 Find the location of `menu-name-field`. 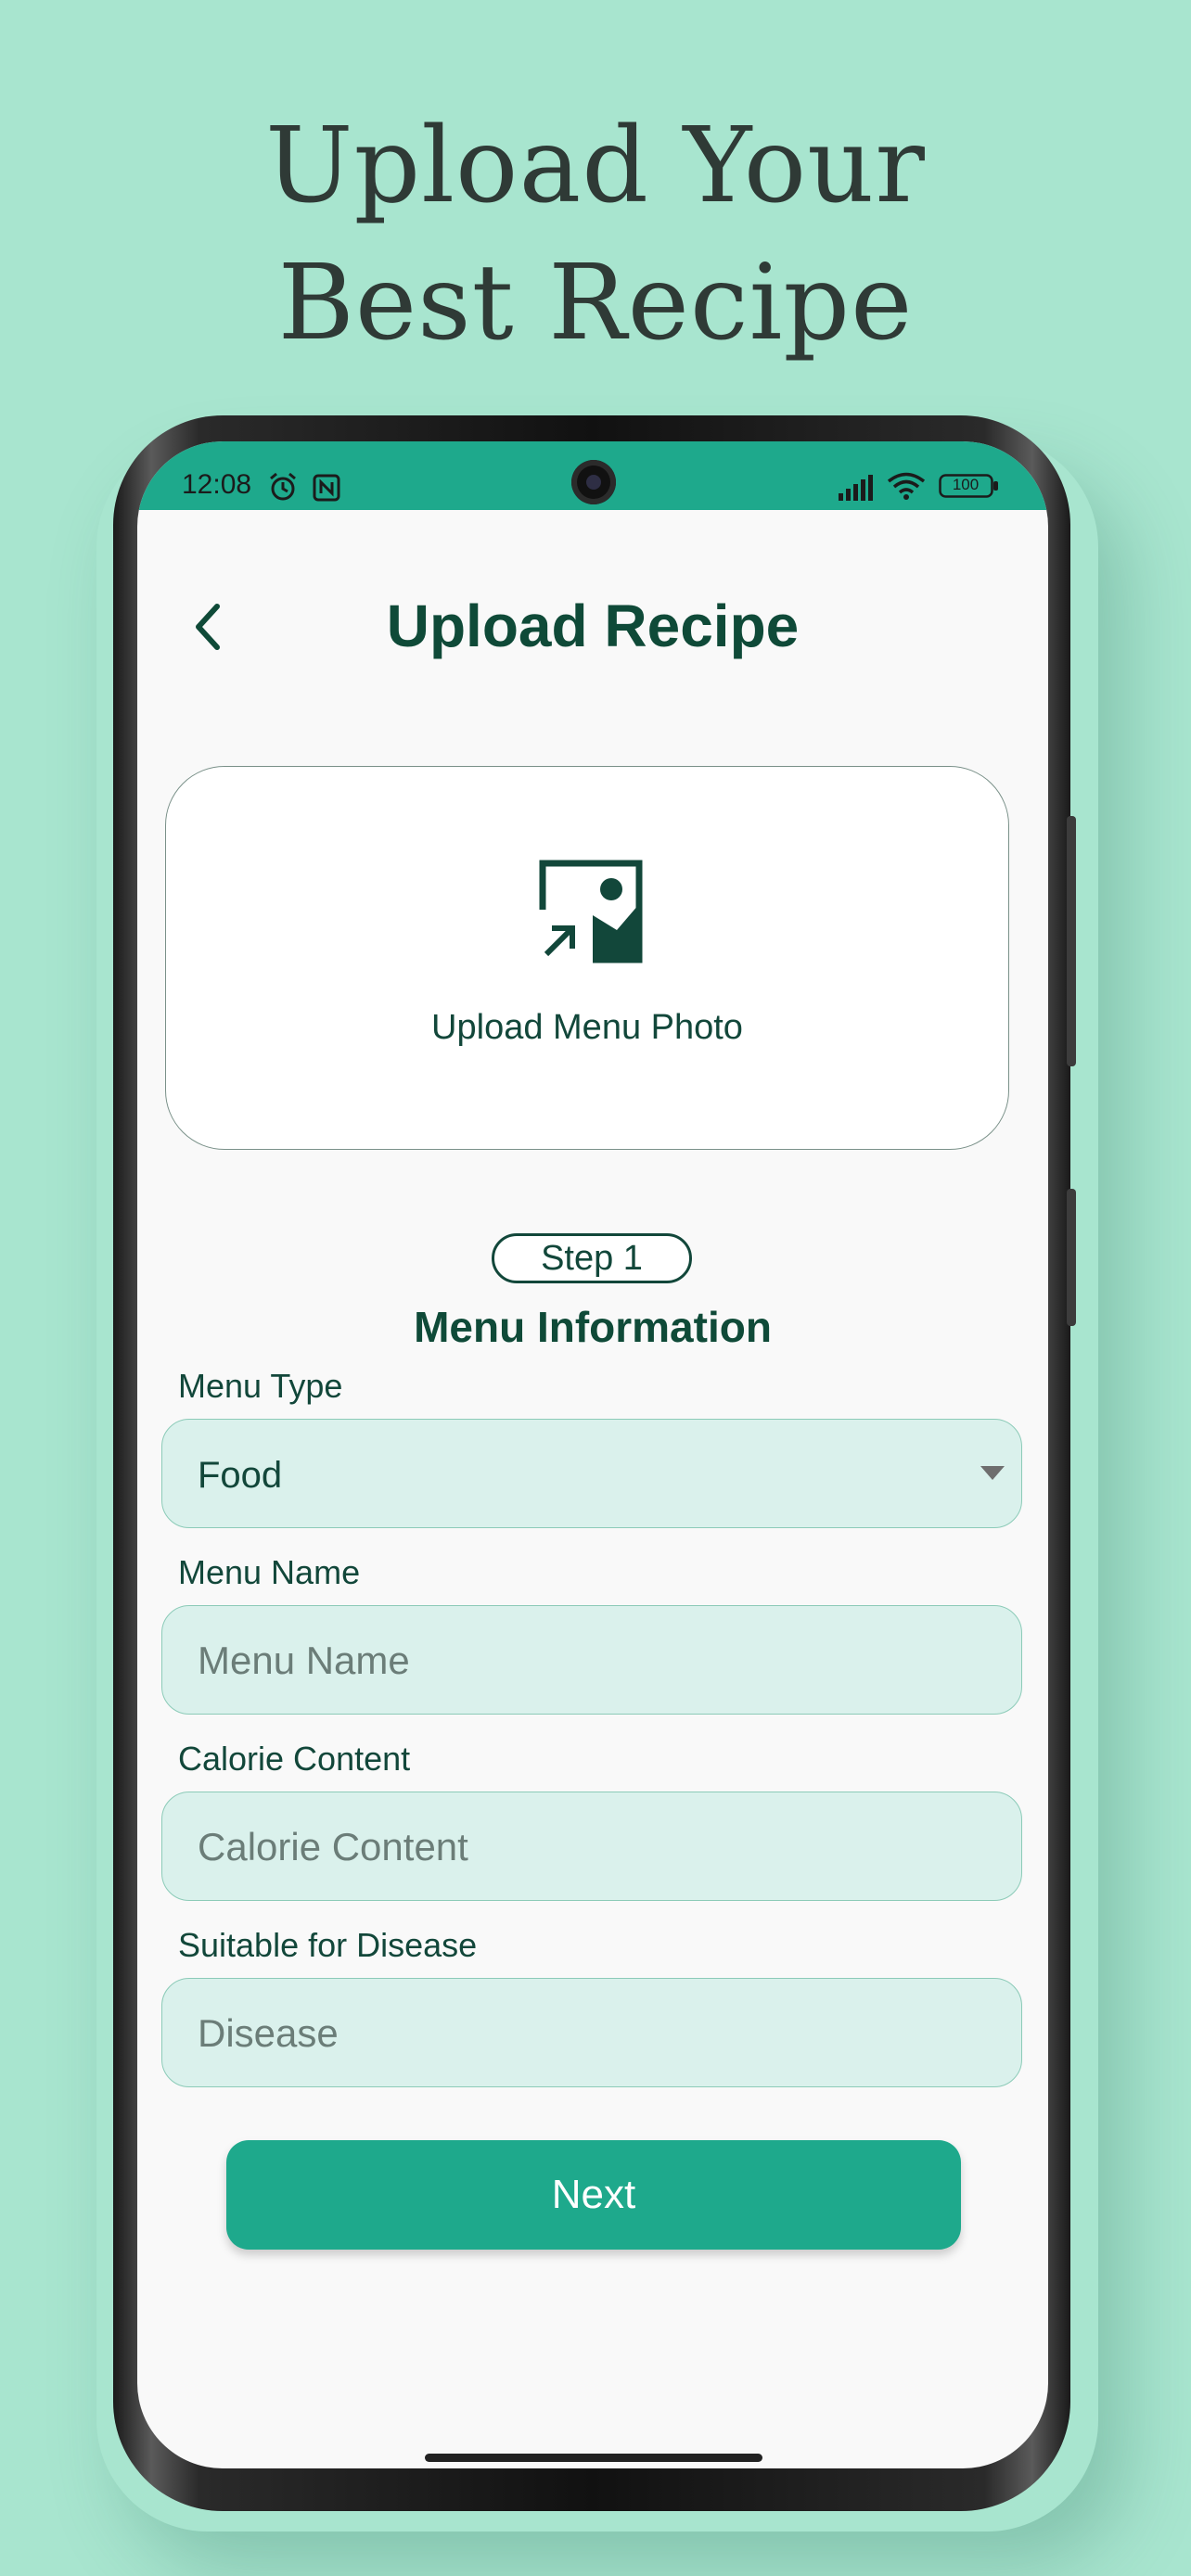

menu-name-field is located at coordinates (591, 1660).